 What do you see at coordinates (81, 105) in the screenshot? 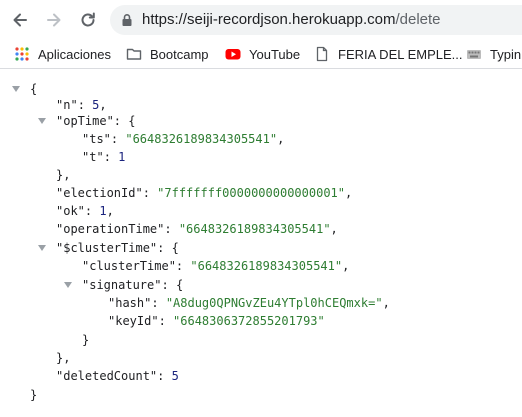
I see `json-line-n: "n": 5,` at bounding box center [81, 105].